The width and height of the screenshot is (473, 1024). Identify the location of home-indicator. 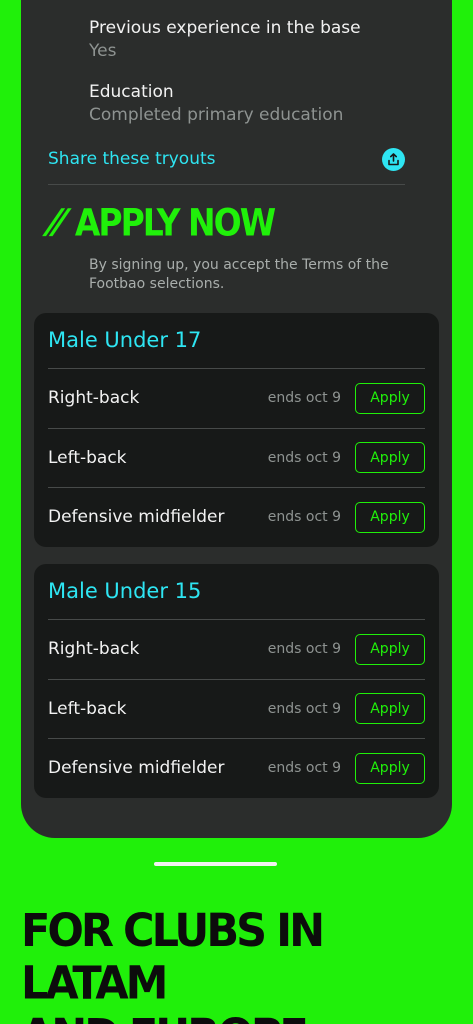
(215, 864).